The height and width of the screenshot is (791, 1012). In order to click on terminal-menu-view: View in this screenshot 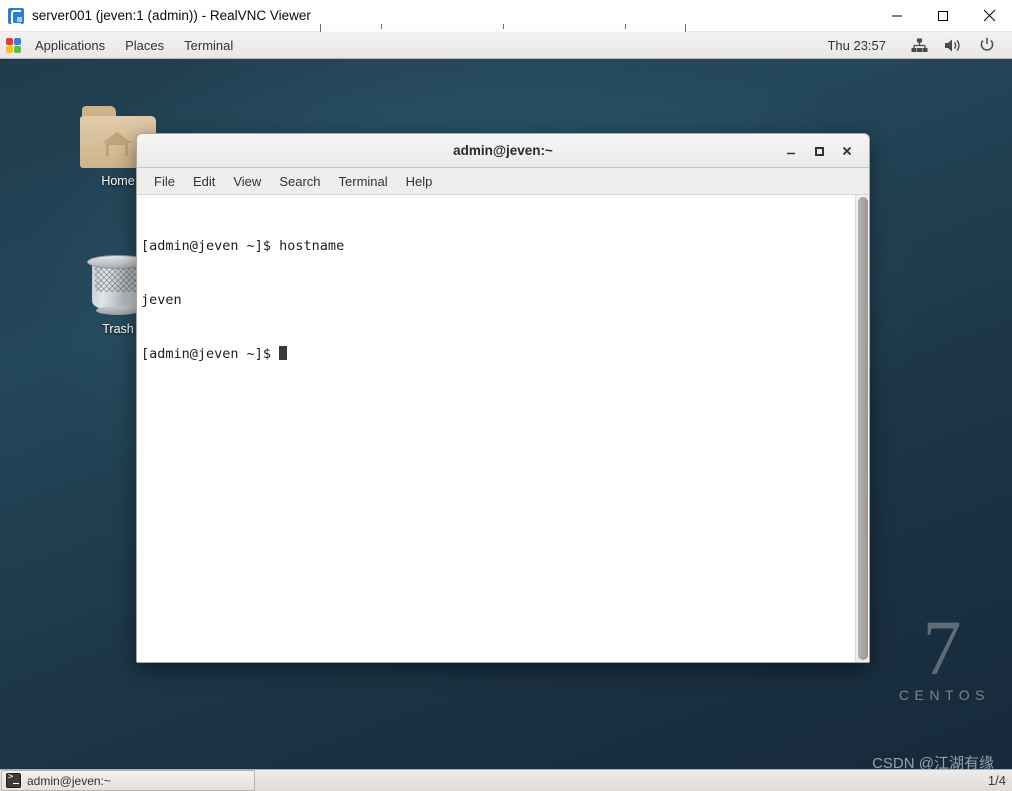, I will do `click(247, 181)`.